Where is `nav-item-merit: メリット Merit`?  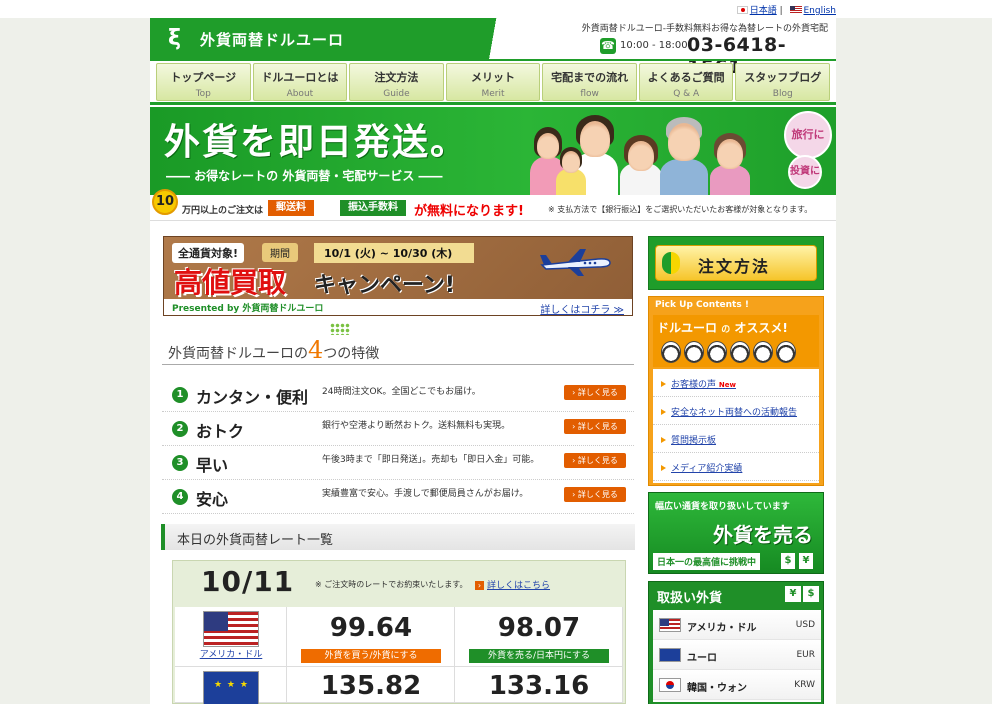
nav-item-merit: メリット Merit is located at coordinates (493, 82).